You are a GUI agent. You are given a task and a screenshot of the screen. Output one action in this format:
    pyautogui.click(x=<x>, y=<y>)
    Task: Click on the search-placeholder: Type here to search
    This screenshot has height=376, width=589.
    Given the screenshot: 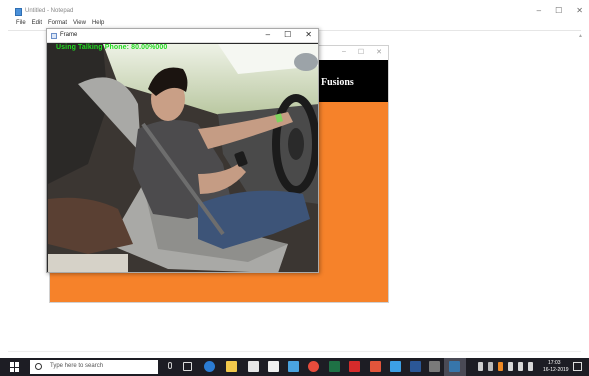 What is the action you would take?
    pyautogui.click(x=77, y=366)
    